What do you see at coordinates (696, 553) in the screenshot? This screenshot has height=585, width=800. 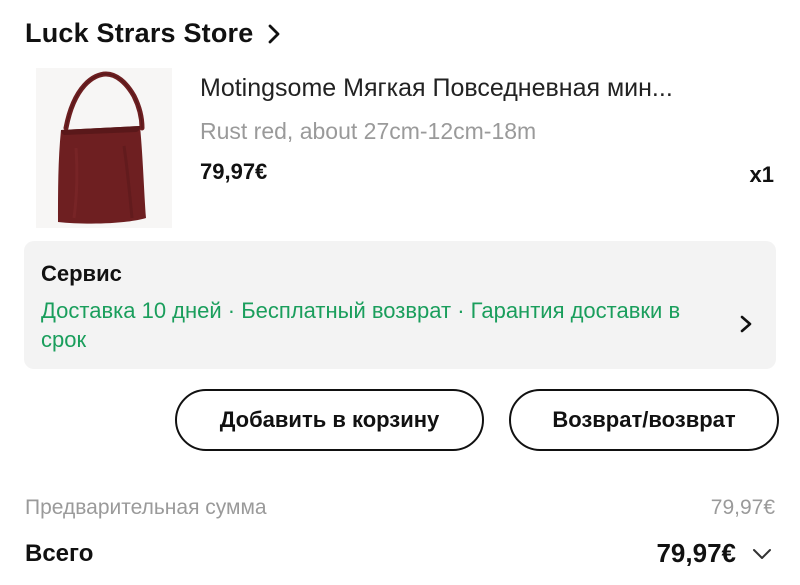 I see `total-value: 79,97€` at bounding box center [696, 553].